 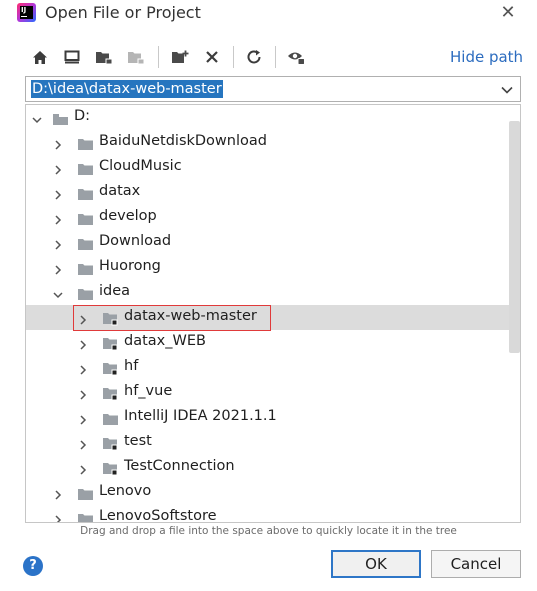 I want to click on app-icon-text: IJ, so click(x=24, y=10).